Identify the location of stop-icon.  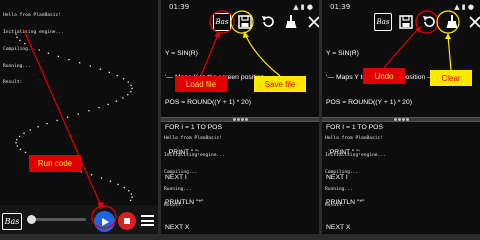
(127, 221).